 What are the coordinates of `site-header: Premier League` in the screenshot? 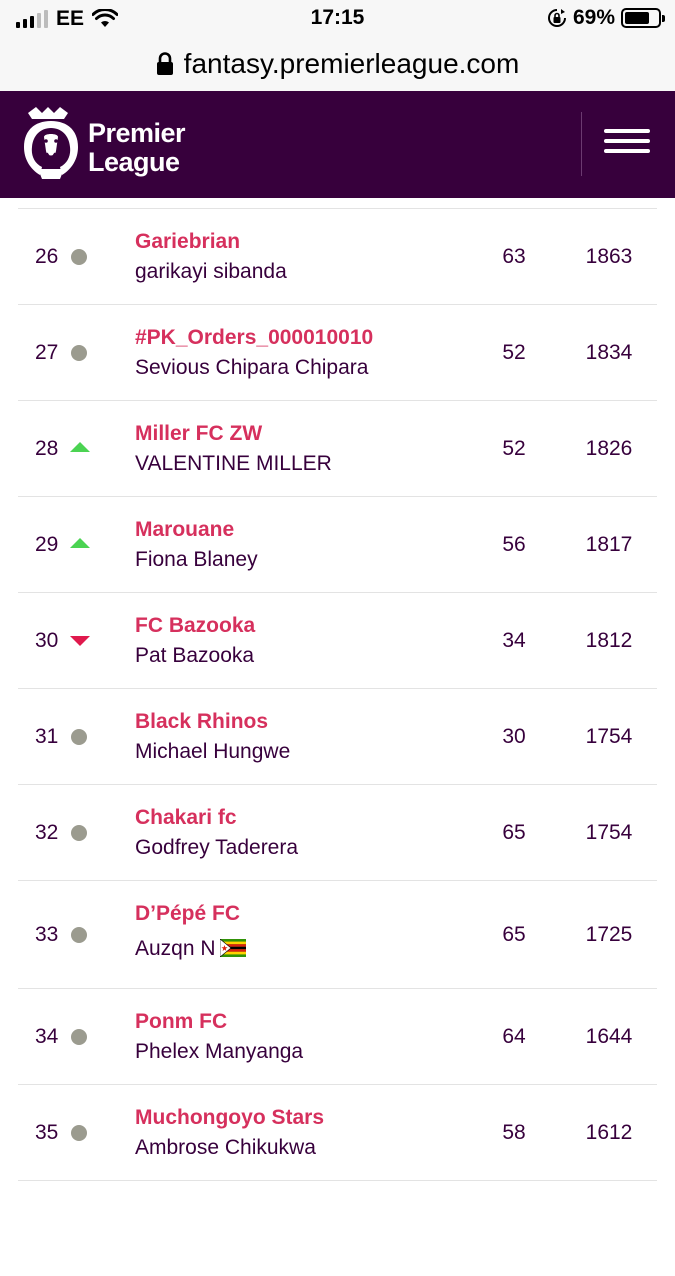 It's located at (337, 144).